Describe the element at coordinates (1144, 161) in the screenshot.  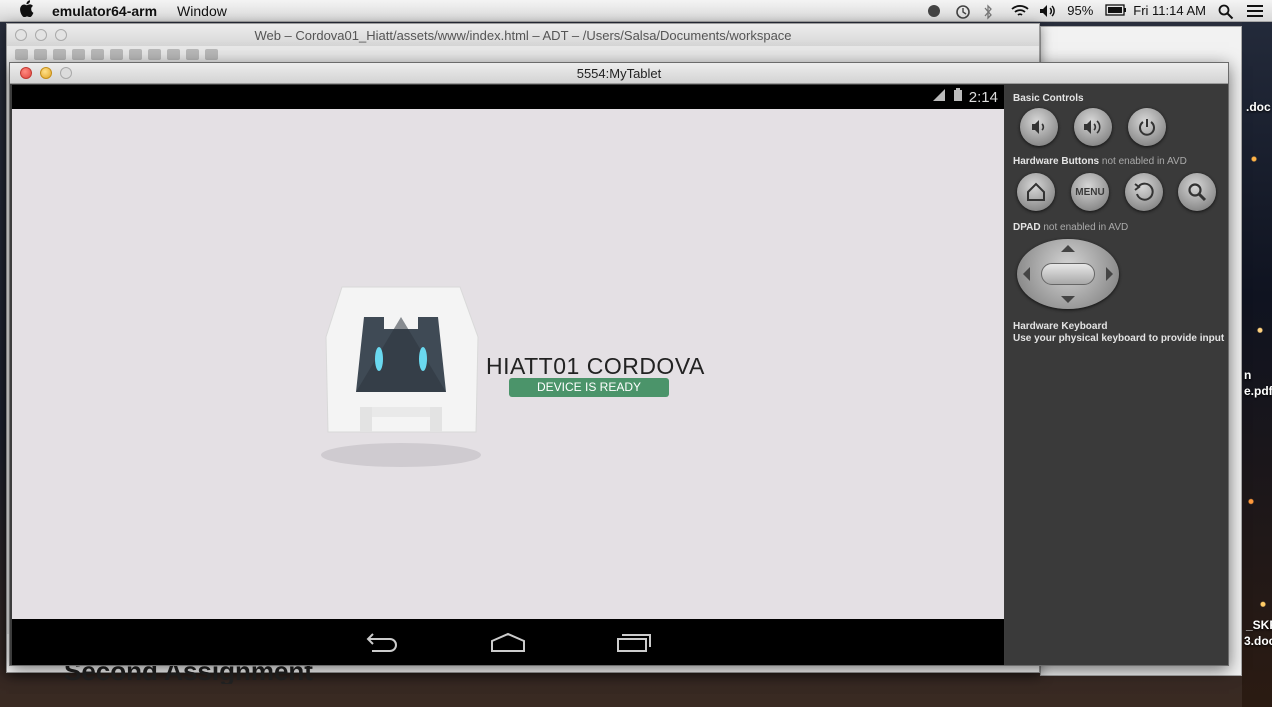
I see `hardware-buttons-note: not enabled in AVD` at that location.